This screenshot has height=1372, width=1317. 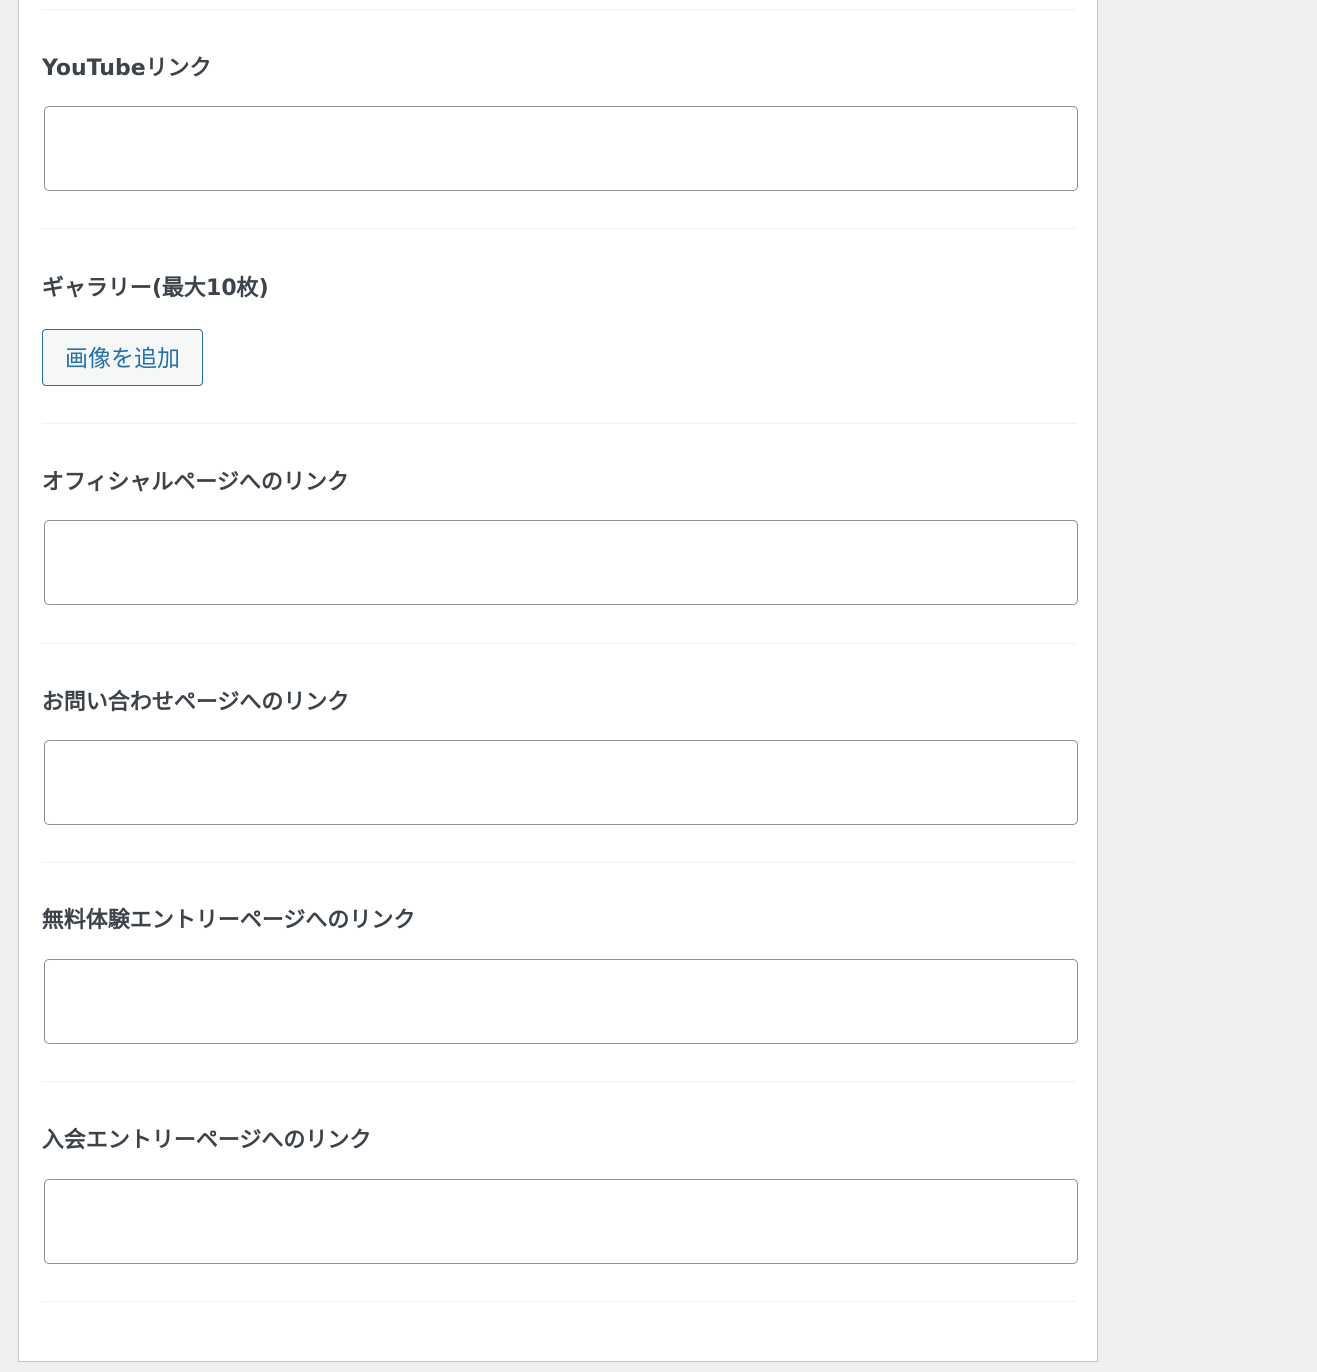 I want to click on membership-entry-link-label: 入会エントリーページへのリンク, so click(x=207, y=1140).